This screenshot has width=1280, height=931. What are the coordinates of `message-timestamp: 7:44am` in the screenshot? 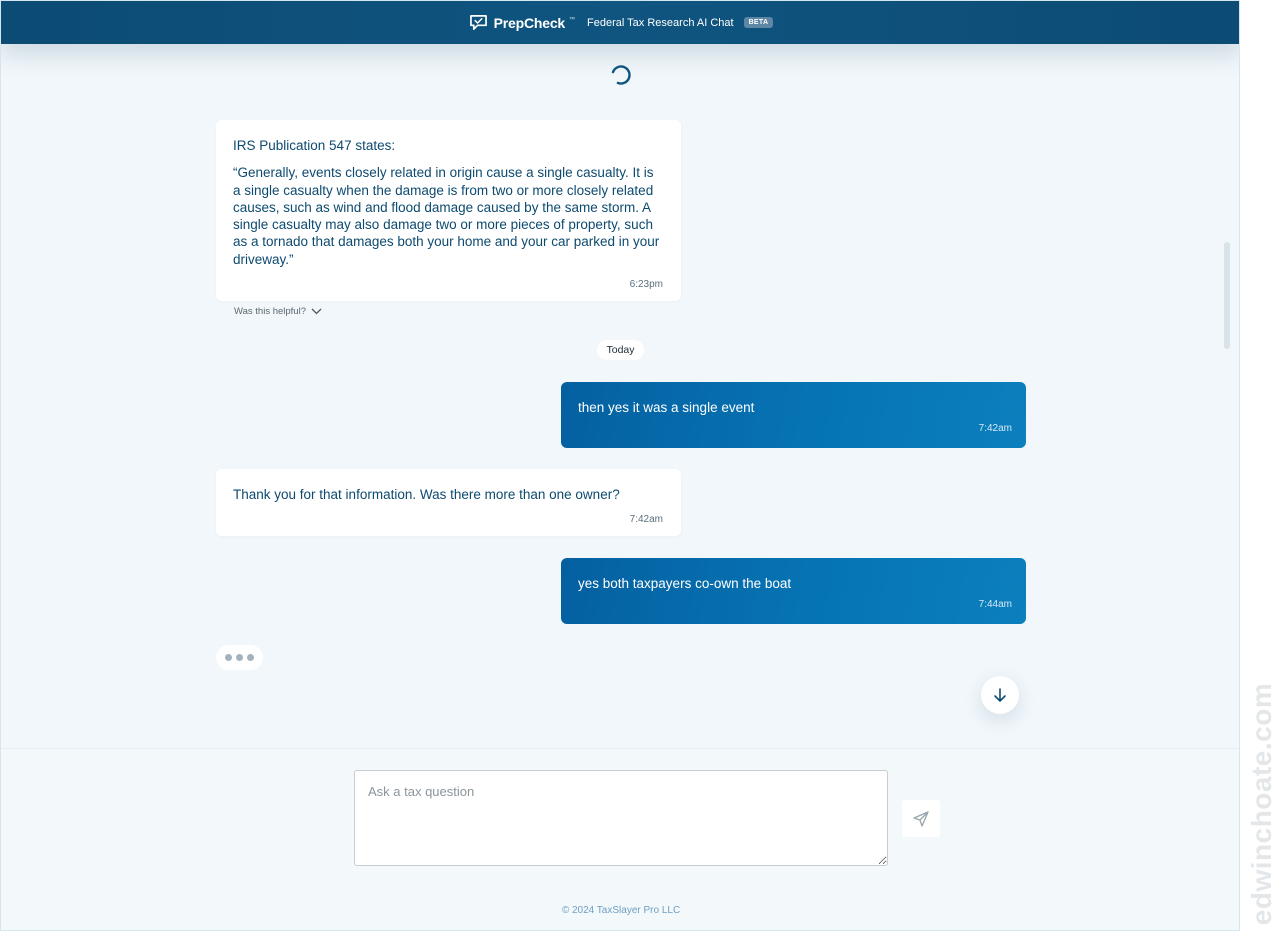 It's located at (995, 604).